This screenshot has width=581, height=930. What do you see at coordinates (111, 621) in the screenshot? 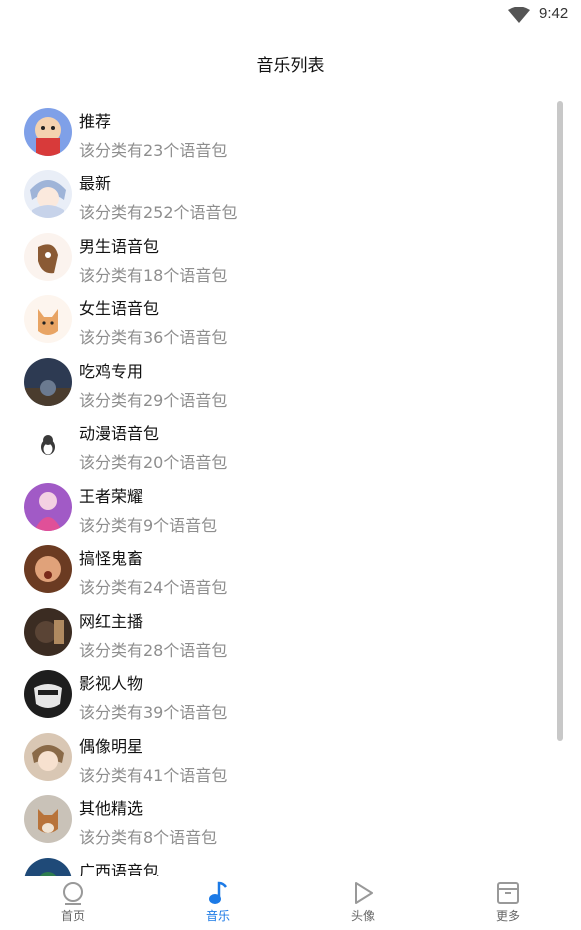
I see `category-name: 网红主播` at bounding box center [111, 621].